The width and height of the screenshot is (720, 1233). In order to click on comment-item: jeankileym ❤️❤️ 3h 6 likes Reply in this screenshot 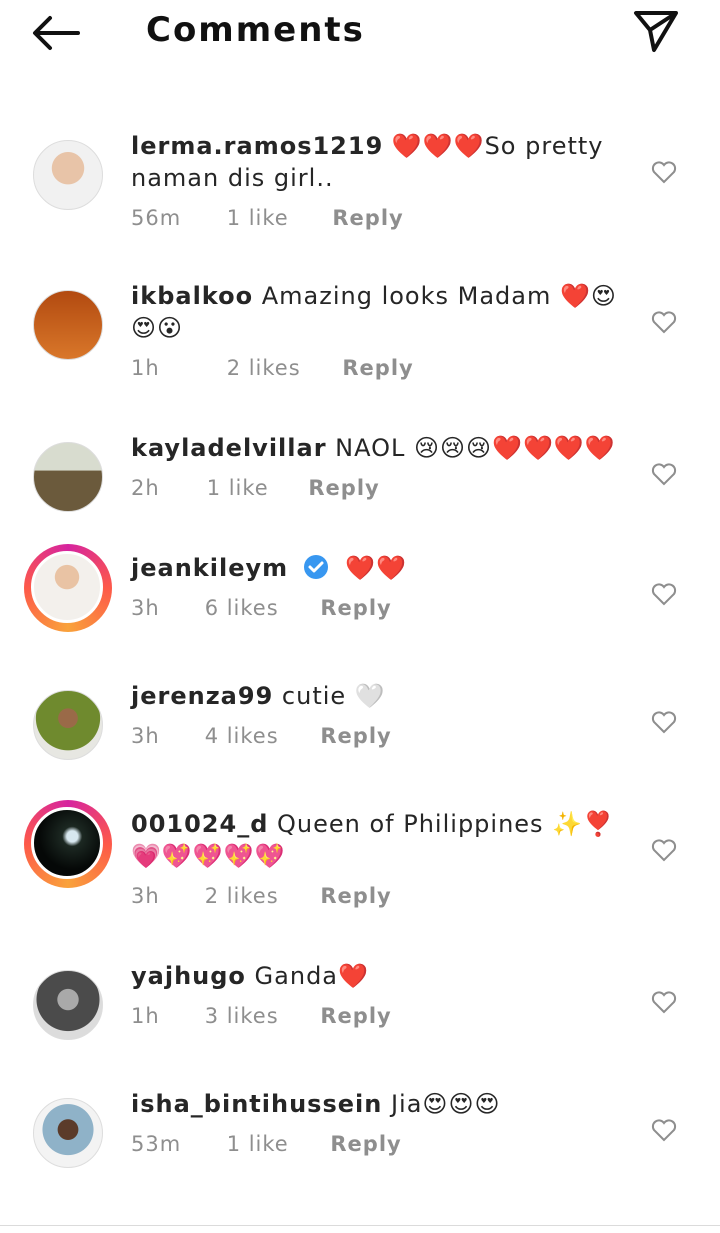, I will do `click(360, 608)`.